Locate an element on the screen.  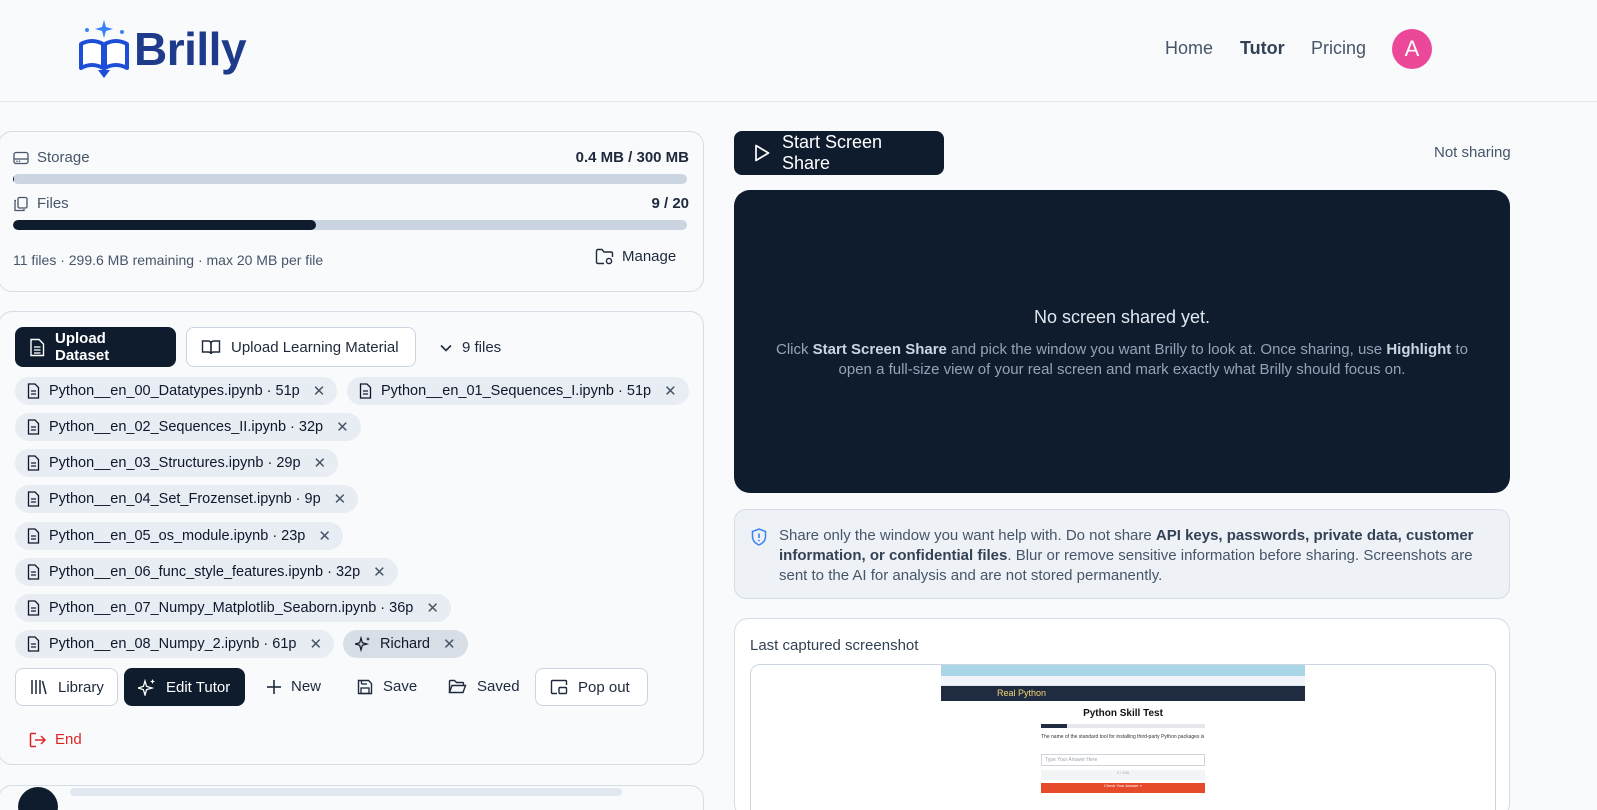
floppy-disk-icon is located at coordinates (365, 687).